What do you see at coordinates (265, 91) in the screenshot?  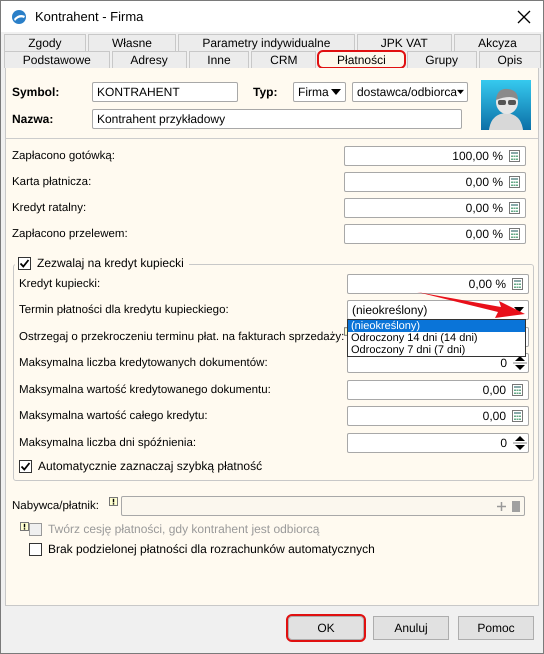 I see `type-label: Typ:` at bounding box center [265, 91].